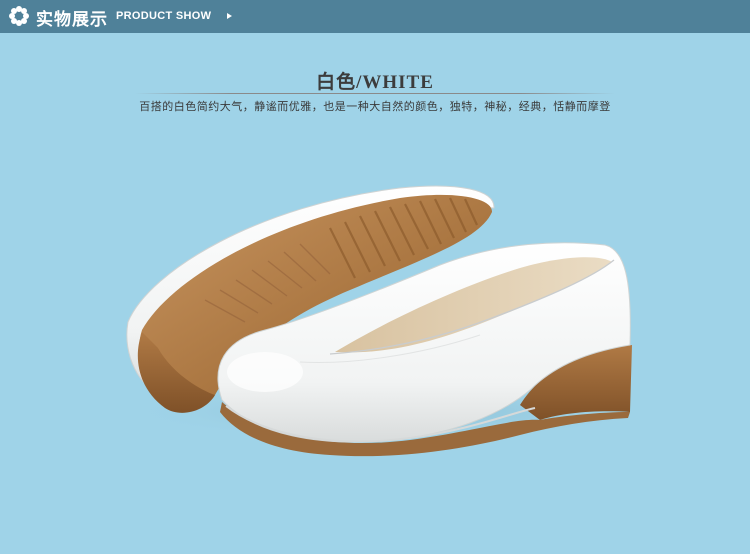 This screenshot has width=750, height=554. Describe the element at coordinates (375, 82) in the screenshot. I see `color-title: 白色/WHITE` at that location.